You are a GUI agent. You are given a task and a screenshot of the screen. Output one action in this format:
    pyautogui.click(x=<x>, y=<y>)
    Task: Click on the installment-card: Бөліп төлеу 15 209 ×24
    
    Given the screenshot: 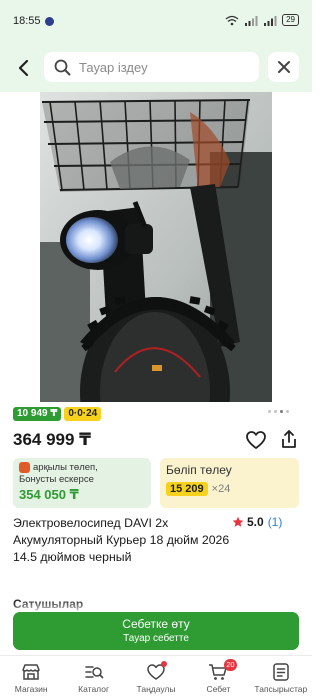 What is the action you would take?
    pyautogui.click(x=229, y=483)
    